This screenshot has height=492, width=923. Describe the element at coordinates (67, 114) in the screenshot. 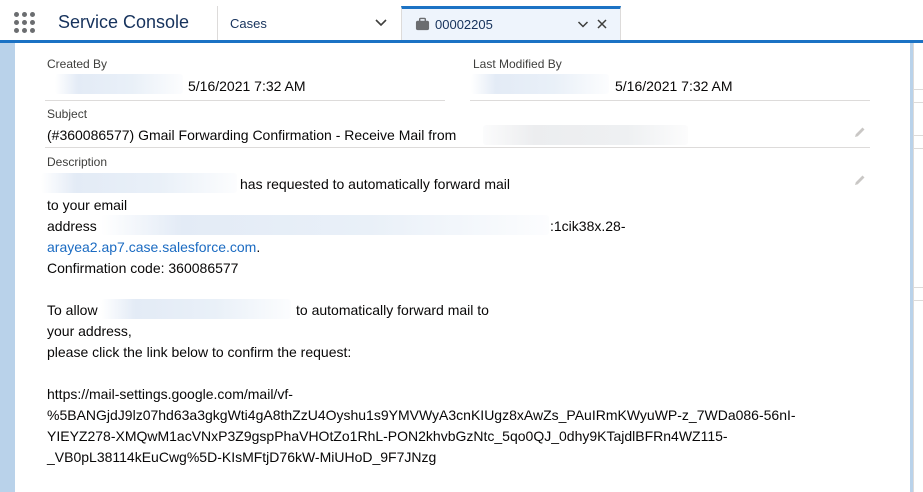

I see `subject-label: Subject` at that location.